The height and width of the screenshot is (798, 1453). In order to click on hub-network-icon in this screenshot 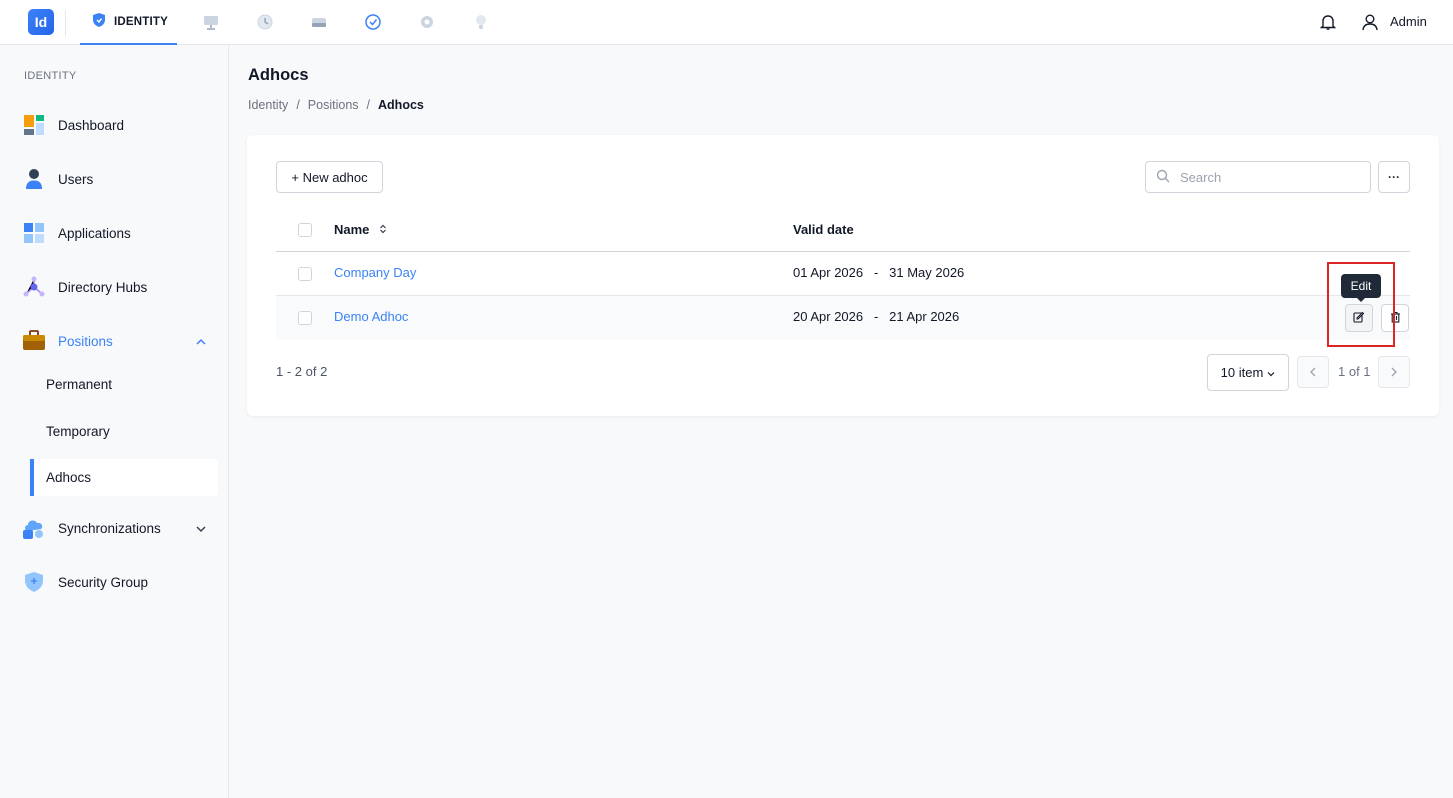, I will do `click(34, 287)`.